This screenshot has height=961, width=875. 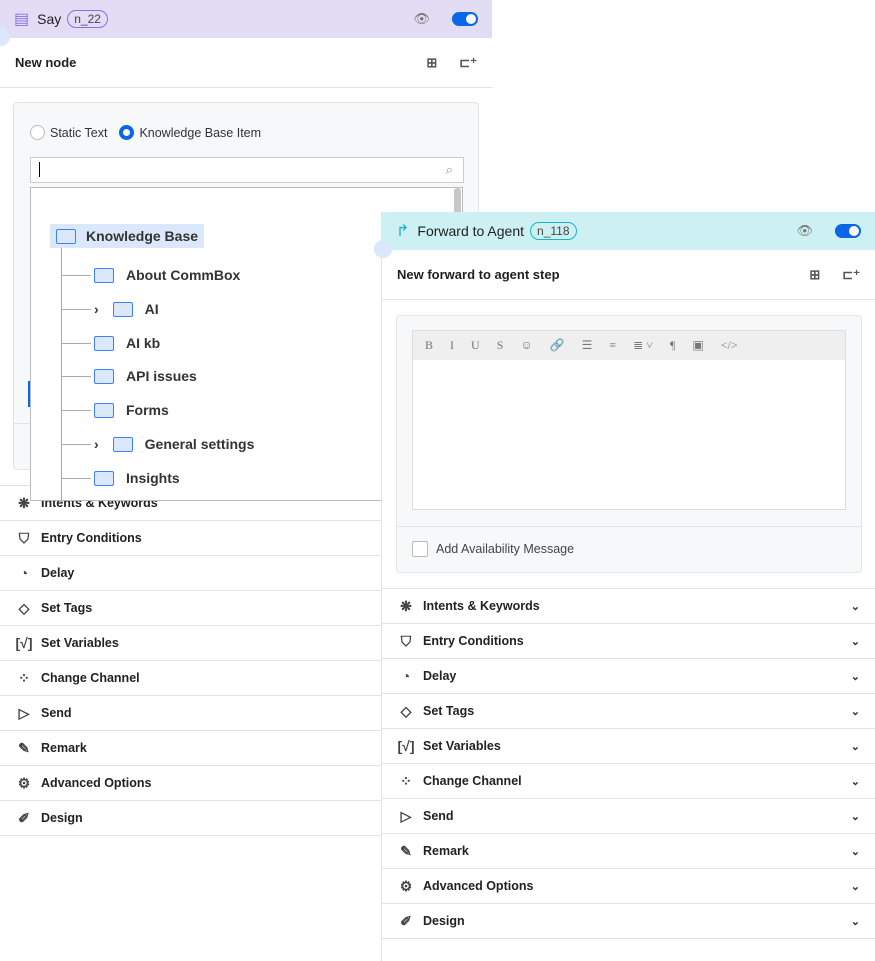 What do you see at coordinates (628, 746) in the screenshot?
I see `section-set-variables: [√] Set Variables ⌄` at bounding box center [628, 746].